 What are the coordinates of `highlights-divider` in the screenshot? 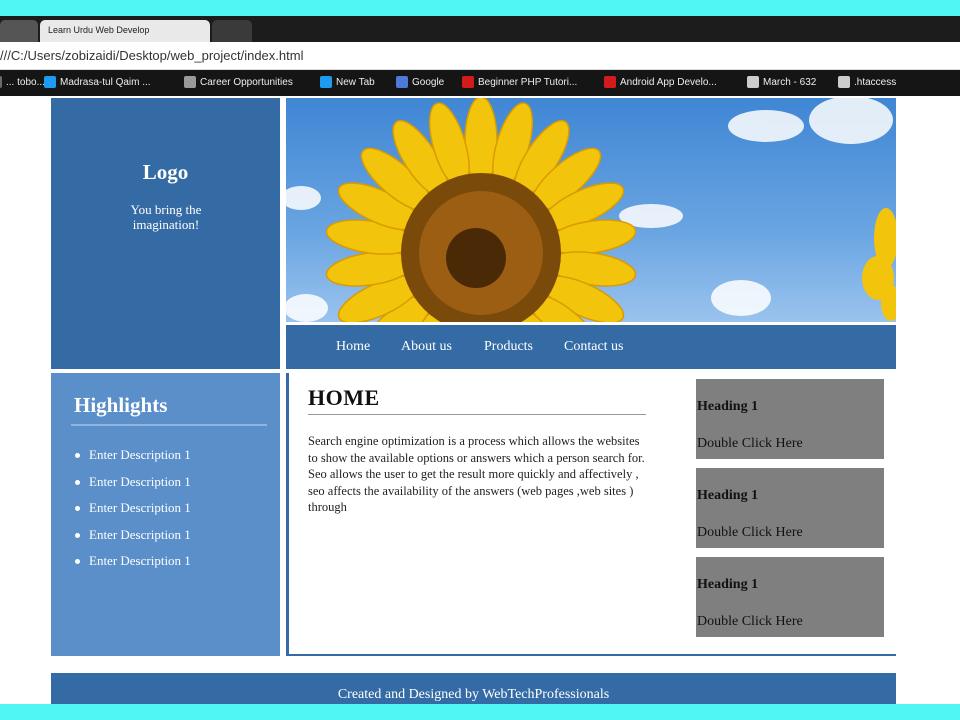 It's located at (169, 425).